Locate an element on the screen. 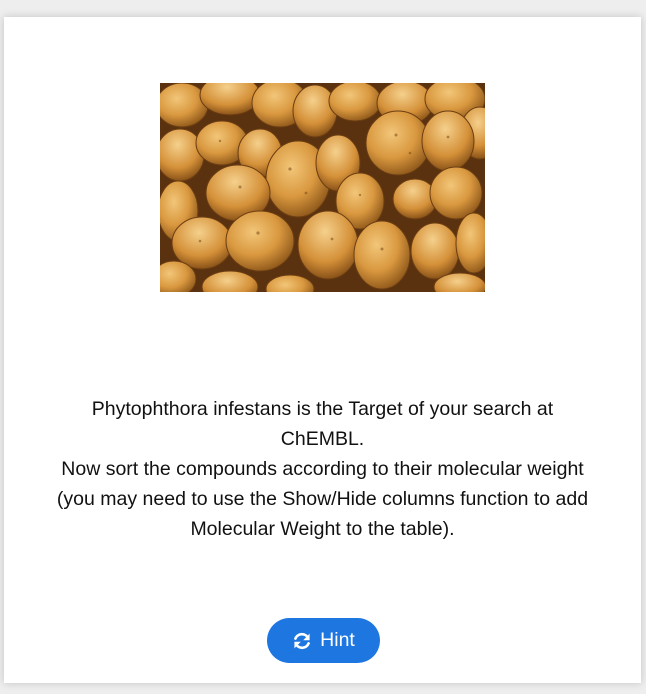  refresh-icon is located at coordinates (302, 641).